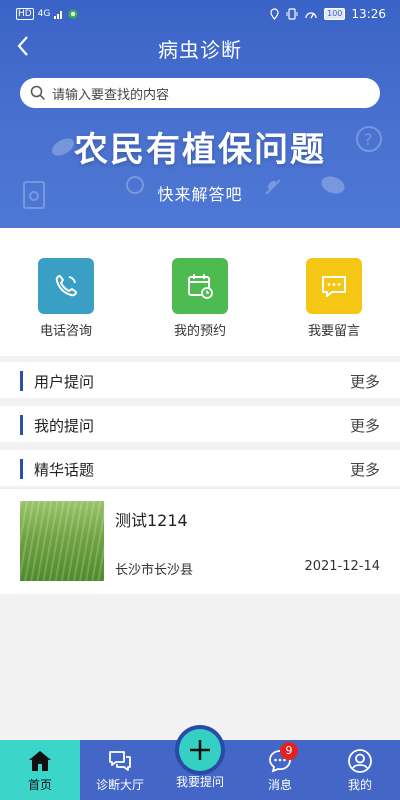 This screenshot has height=800, width=400. Describe the element at coordinates (289, 751) in the screenshot. I see `message-count-badge: 9` at that location.